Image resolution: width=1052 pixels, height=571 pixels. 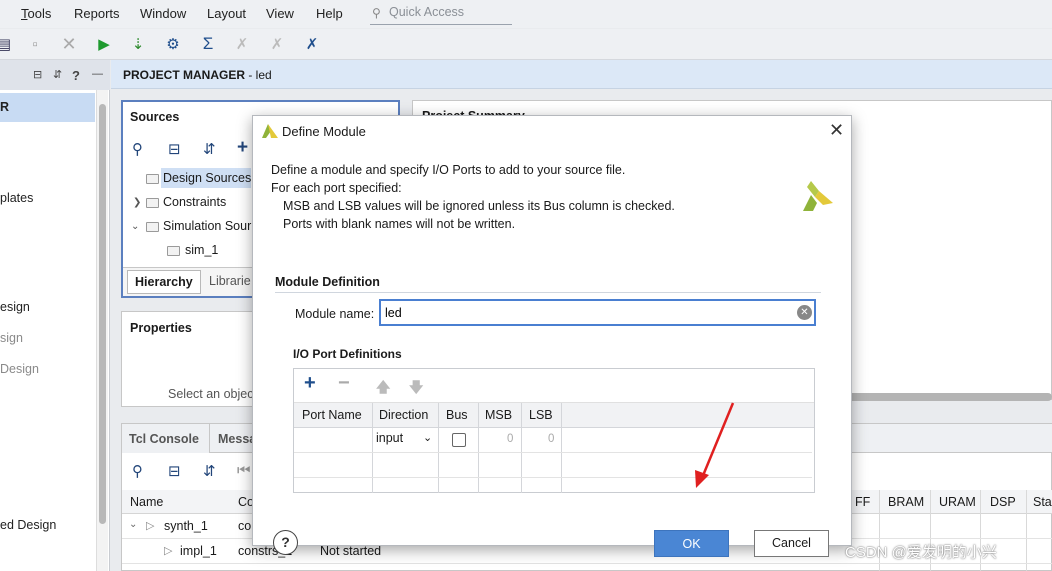 I want to click on dialog-description: For each port specified:, so click(x=336, y=188).